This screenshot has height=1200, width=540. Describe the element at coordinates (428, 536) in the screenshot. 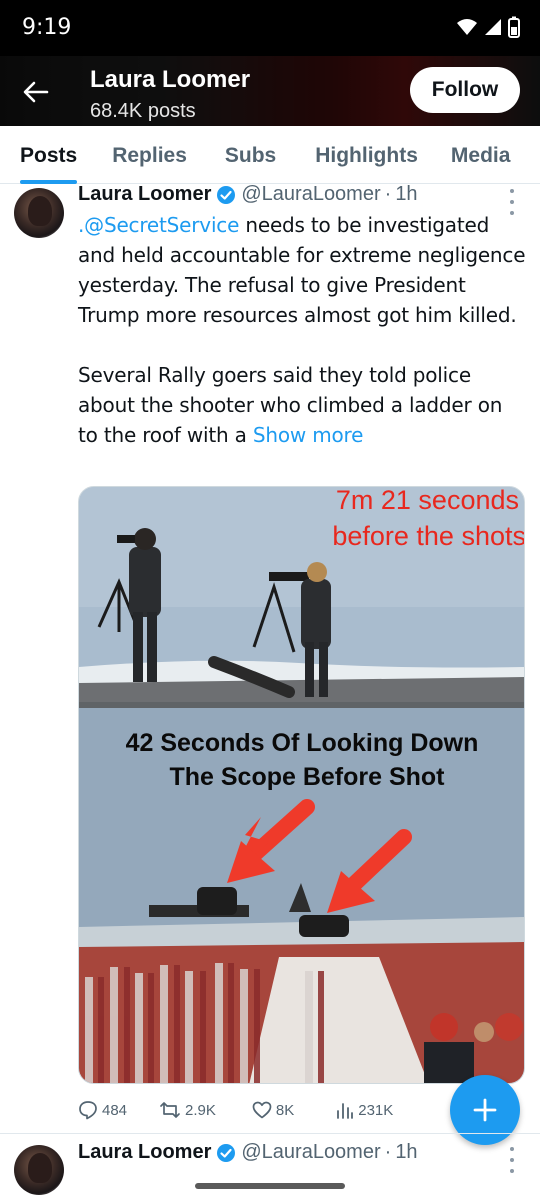

I see `media-caption-top-line2: before the shots` at that location.